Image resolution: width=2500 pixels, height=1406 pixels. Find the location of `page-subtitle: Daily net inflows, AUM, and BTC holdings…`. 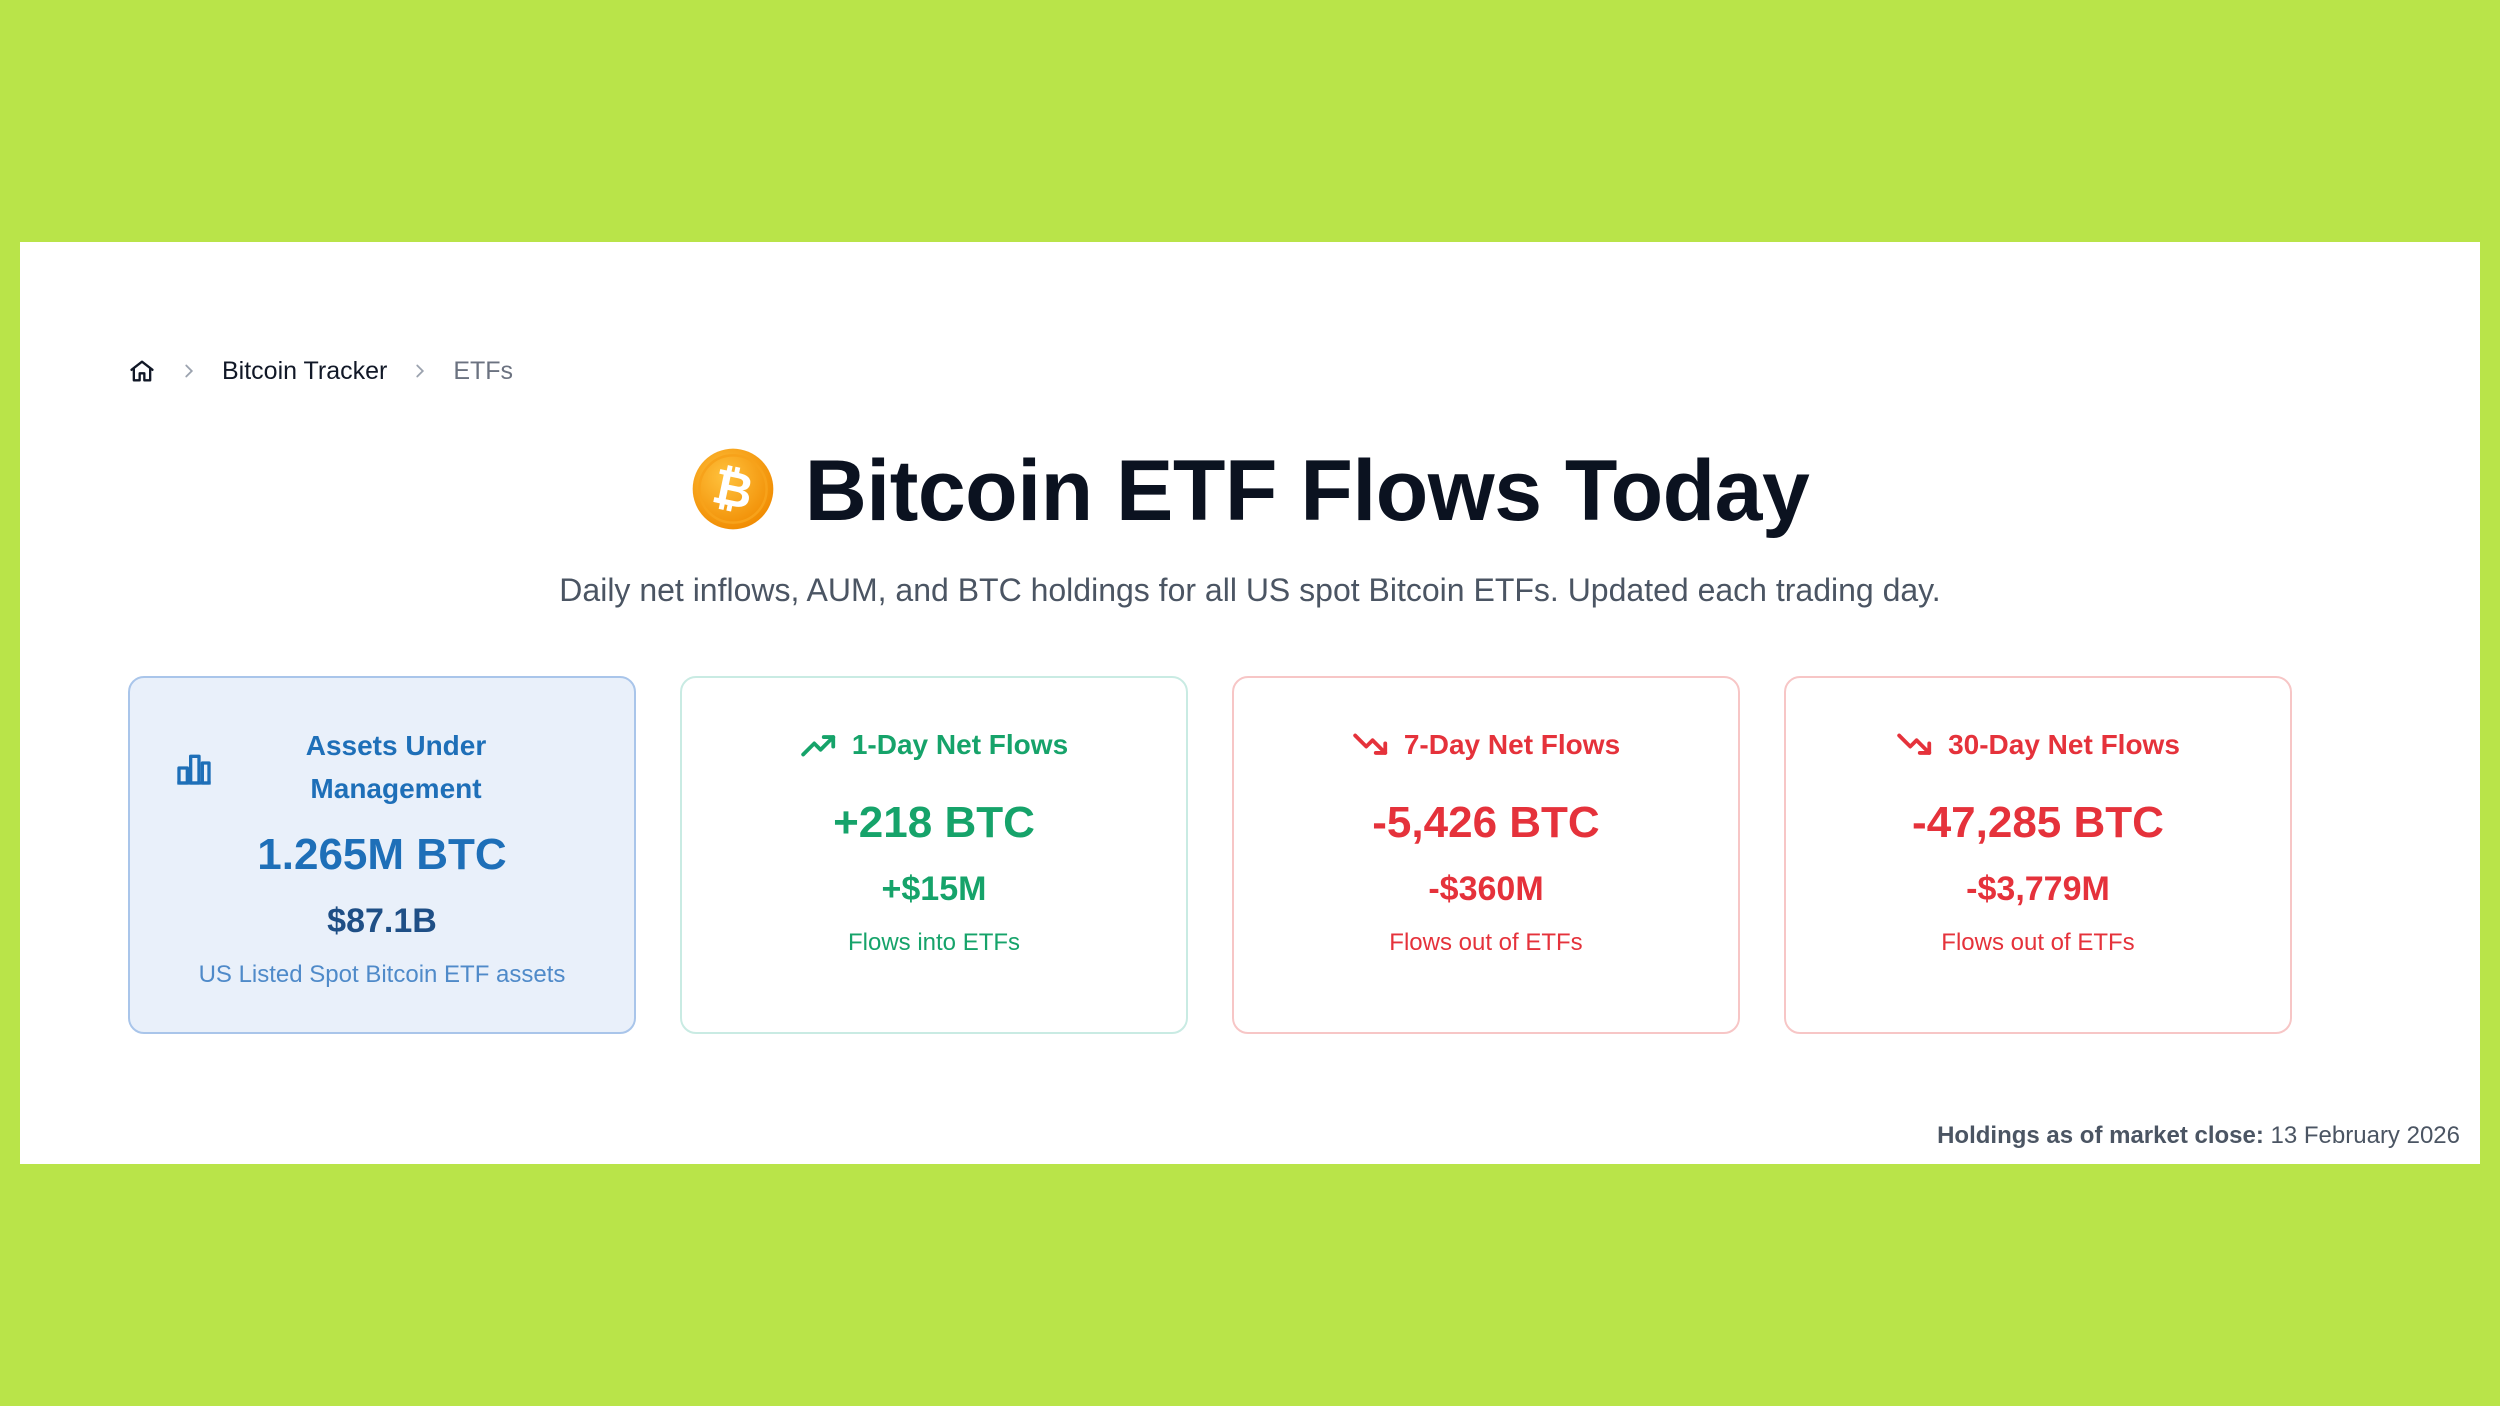

page-subtitle: Daily net inflows, AUM, and BTC holdings… is located at coordinates (1250, 590).